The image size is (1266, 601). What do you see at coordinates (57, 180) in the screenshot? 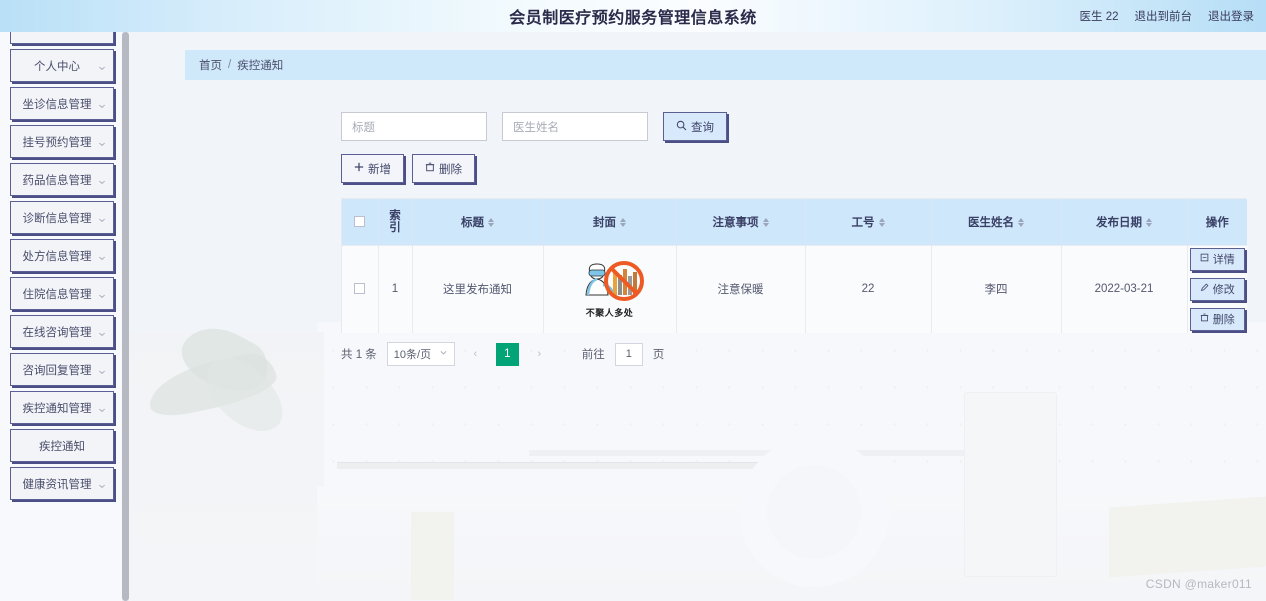
I see `sidebar-item-label: 药品信息管理` at bounding box center [57, 180].